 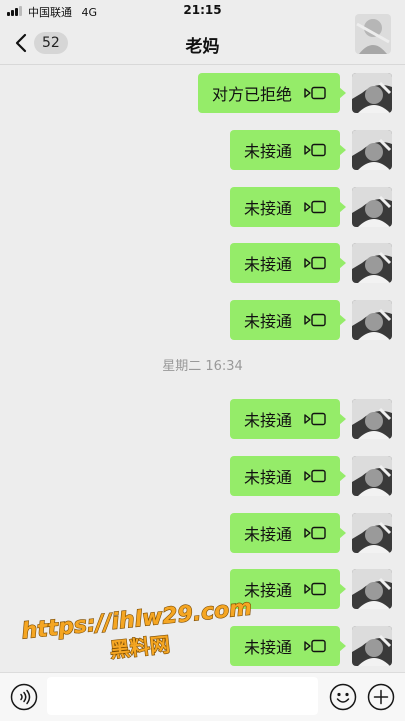 I want to click on message-row: 对方已拒绝, so click(x=292, y=93).